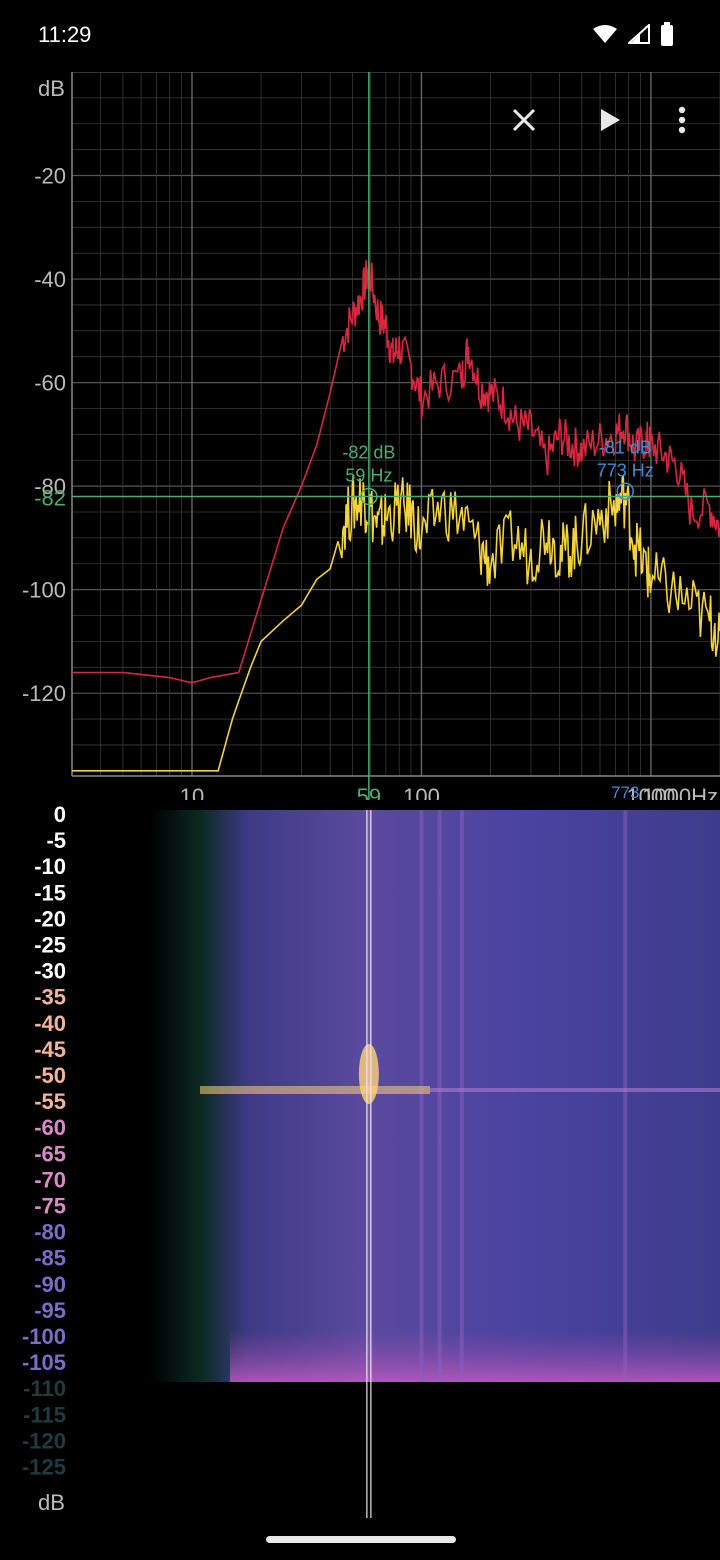 The width and height of the screenshot is (720, 1560). I want to click on more-vert-icon, so click(682, 120).